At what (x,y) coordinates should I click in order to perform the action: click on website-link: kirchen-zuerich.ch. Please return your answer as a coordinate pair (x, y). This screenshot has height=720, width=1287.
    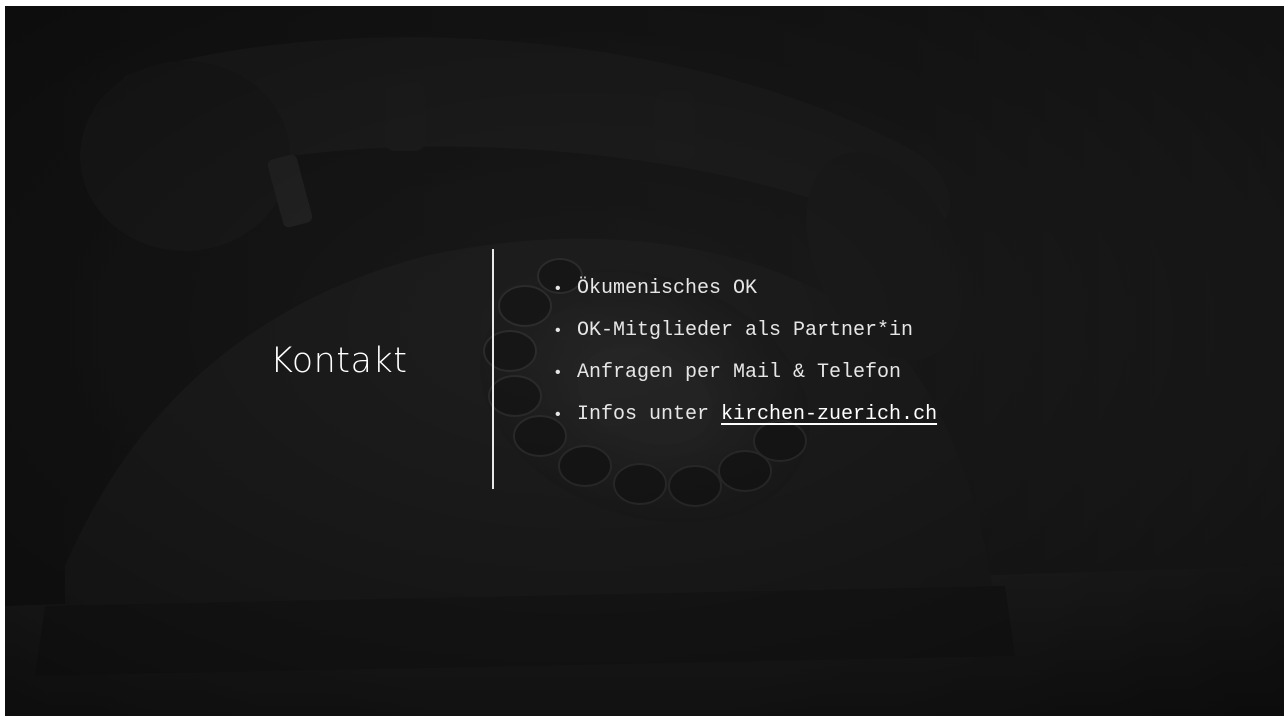
    Looking at the image, I should click on (829, 415).